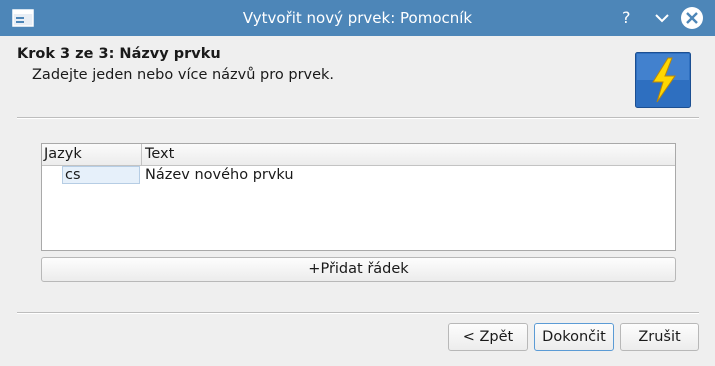  Describe the element at coordinates (626, 18) in the screenshot. I see `help-icon: ?` at that location.